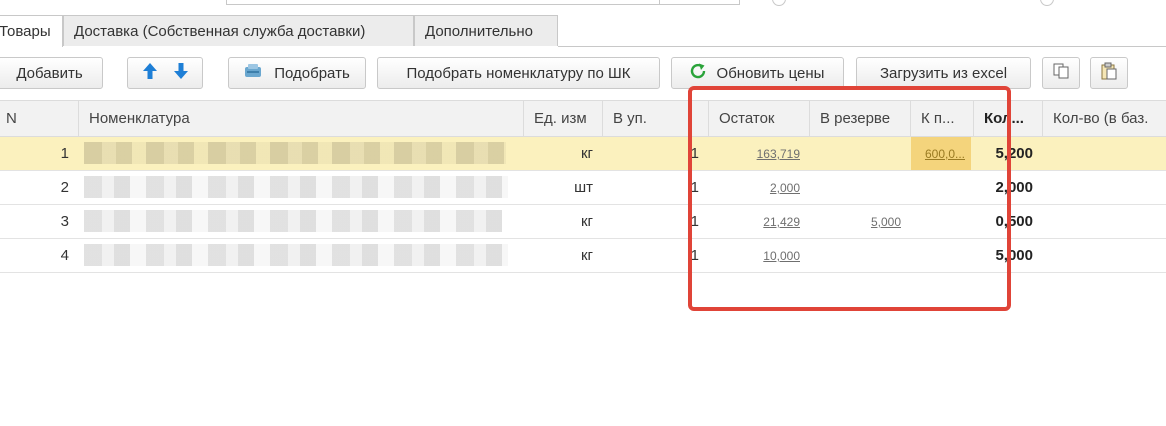  Describe the element at coordinates (238, 30) in the screenshot. I see `tab-delivery: Доставка (Собственная служба доставки)` at that location.